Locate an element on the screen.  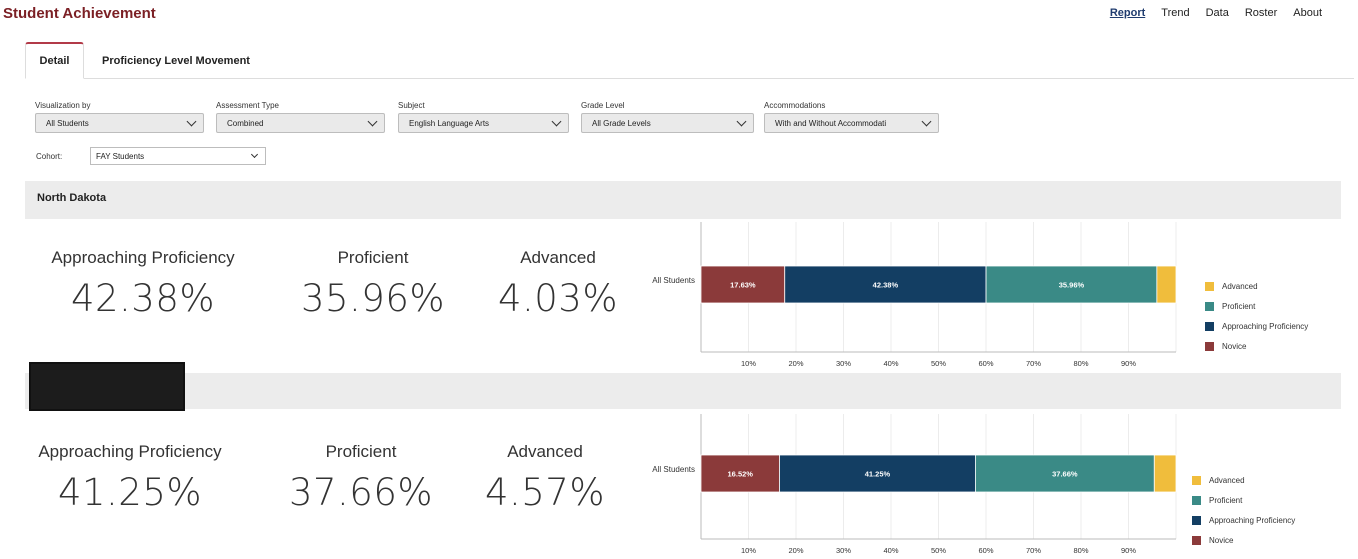
metric-value: 4.57% is located at coordinates (545, 492).